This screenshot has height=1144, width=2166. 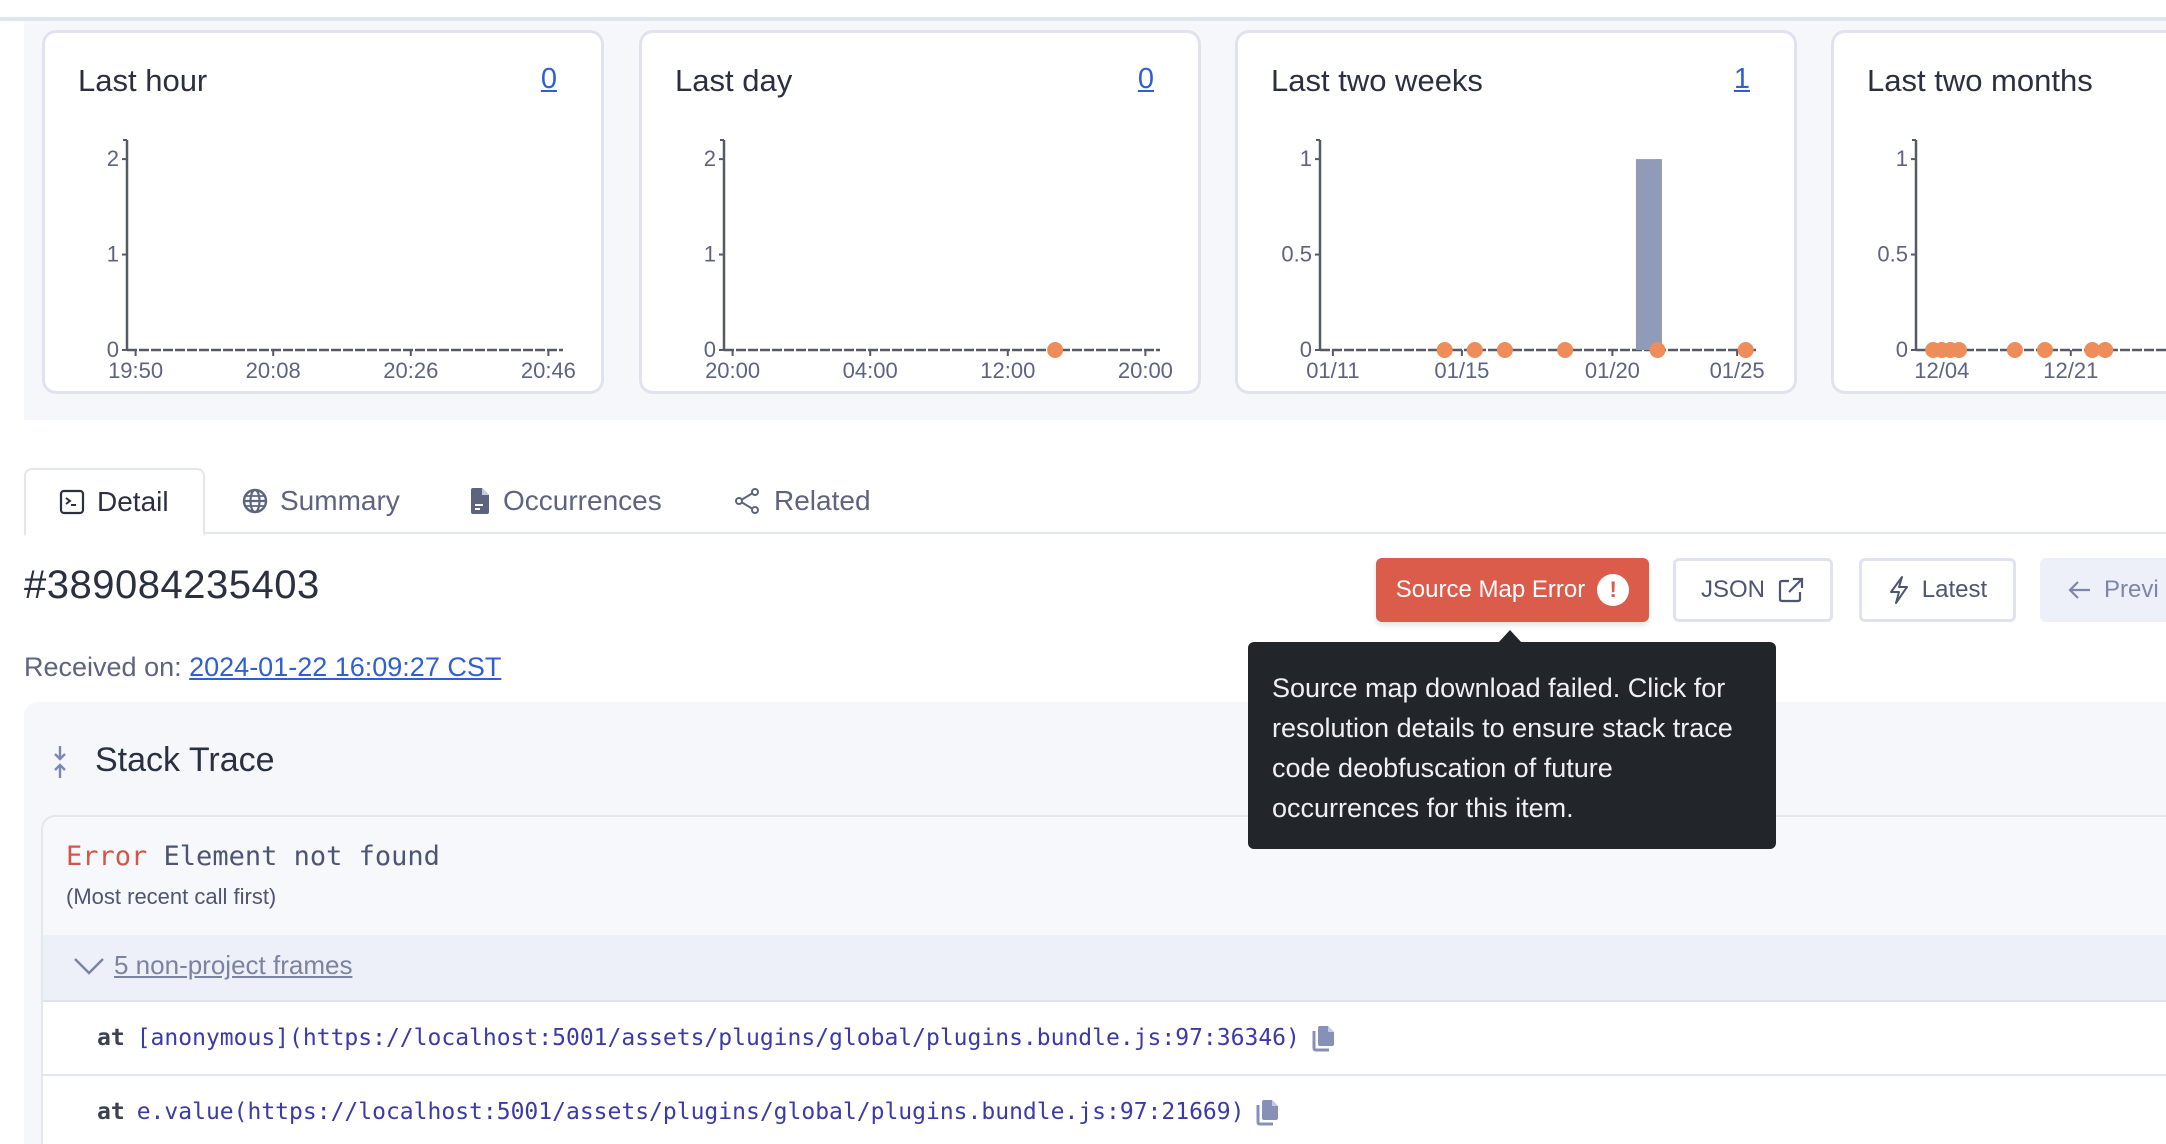 I want to click on non-project-frames-bar, so click(x=1104, y=968).